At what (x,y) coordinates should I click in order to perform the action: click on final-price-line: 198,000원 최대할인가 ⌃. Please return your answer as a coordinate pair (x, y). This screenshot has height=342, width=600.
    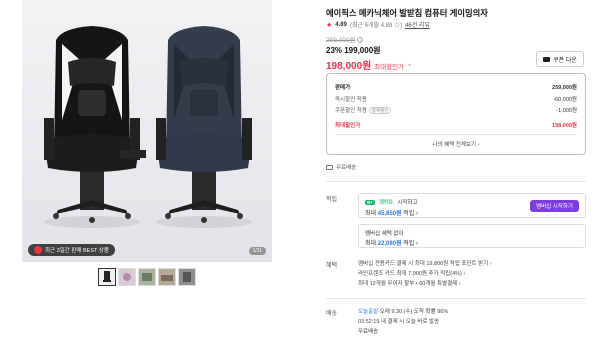
    Looking at the image, I should click on (369, 64).